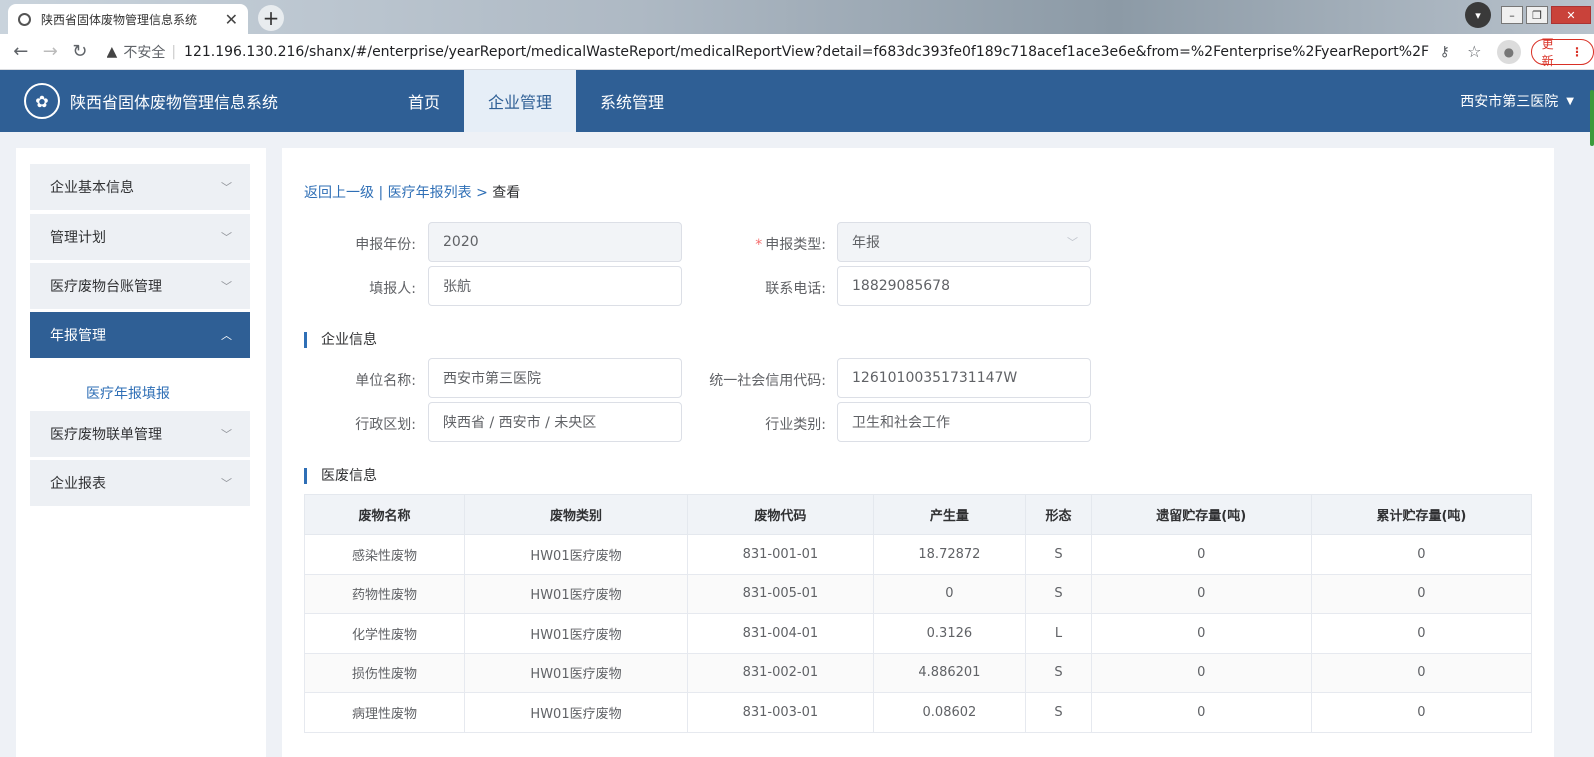 The height and width of the screenshot is (757, 1594). What do you see at coordinates (385, 245) in the screenshot?
I see `year-label: 申报年份:` at bounding box center [385, 245].